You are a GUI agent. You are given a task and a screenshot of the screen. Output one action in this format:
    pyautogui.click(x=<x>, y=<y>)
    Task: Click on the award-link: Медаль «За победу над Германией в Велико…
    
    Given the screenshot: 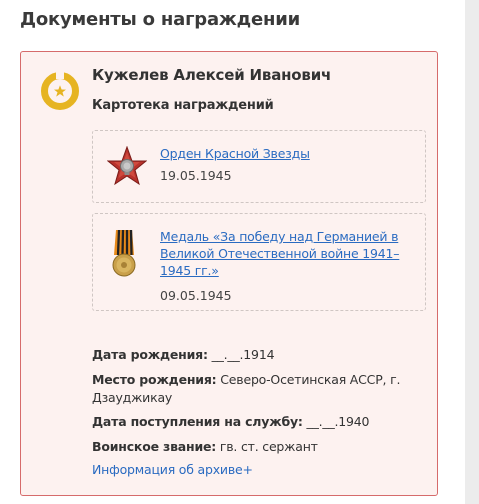 What is the action you would take?
    pyautogui.click(x=285, y=253)
    